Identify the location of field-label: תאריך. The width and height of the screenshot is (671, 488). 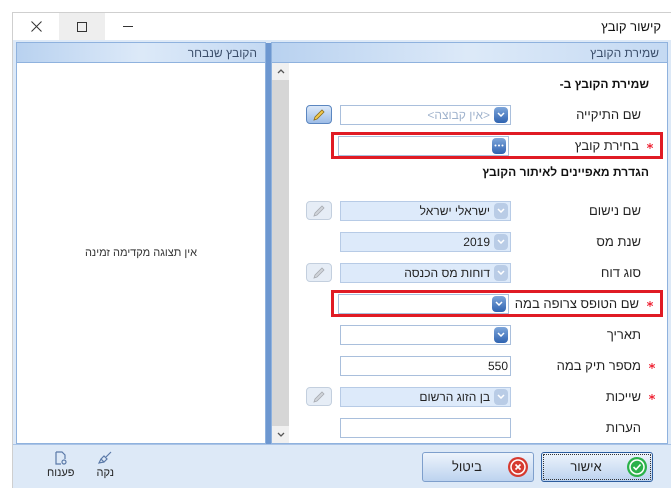
(623, 335).